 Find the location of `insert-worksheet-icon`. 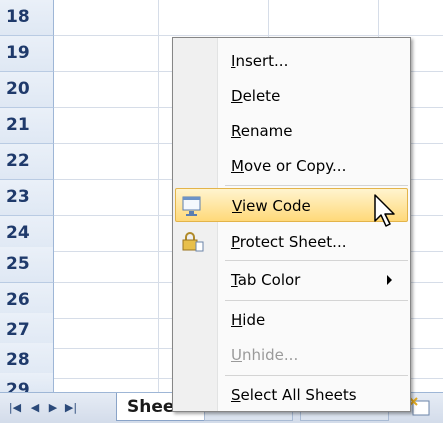

insert-worksheet-icon is located at coordinates (421, 407).